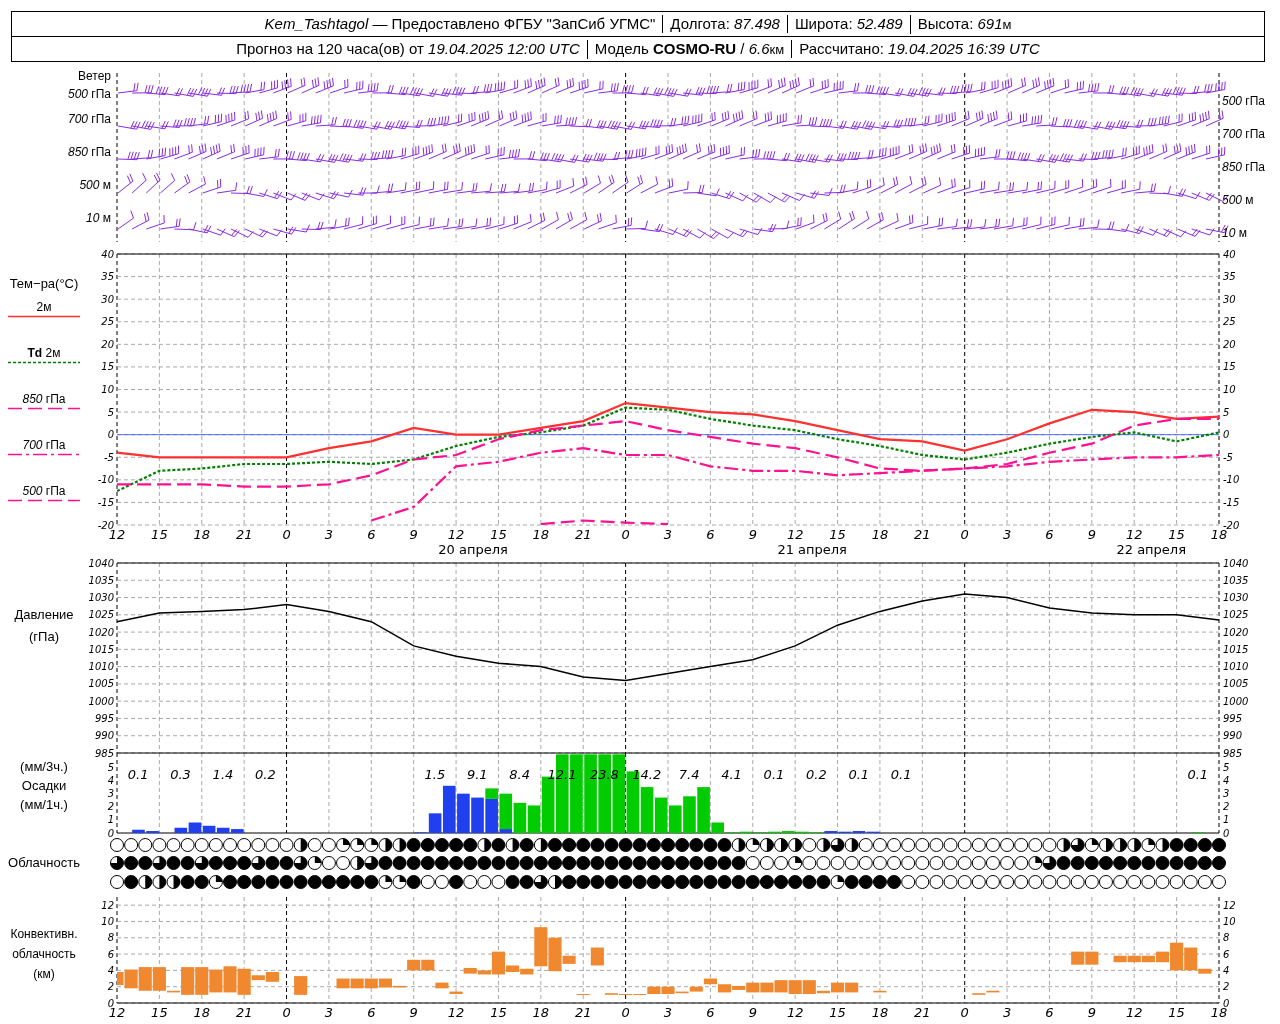 This screenshot has width=1280, height=1024. What do you see at coordinates (44, 863) in the screenshot?
I see `cloudiness-title: Облачность` at bounding box center [44, 863].